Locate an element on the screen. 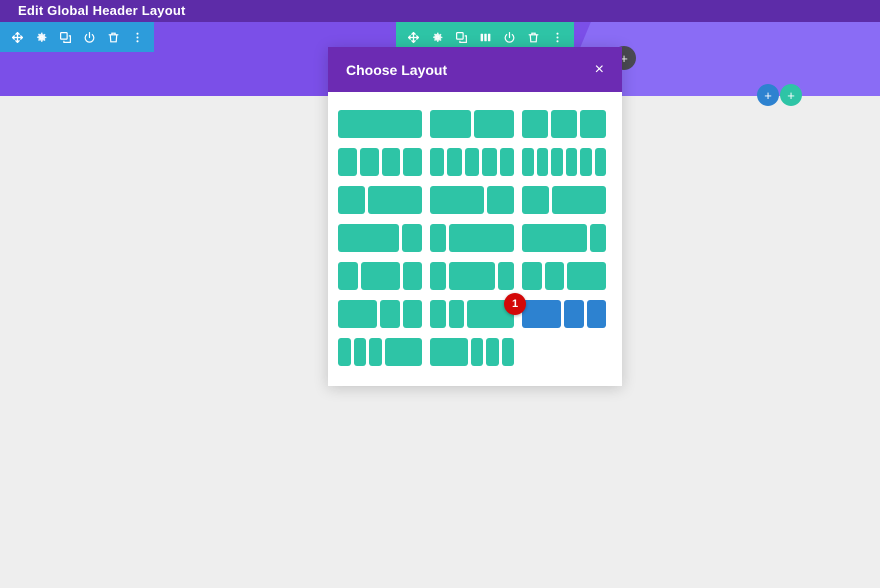  layout-sixth-sixth-sixth-half is located at coordinates (380, 352).